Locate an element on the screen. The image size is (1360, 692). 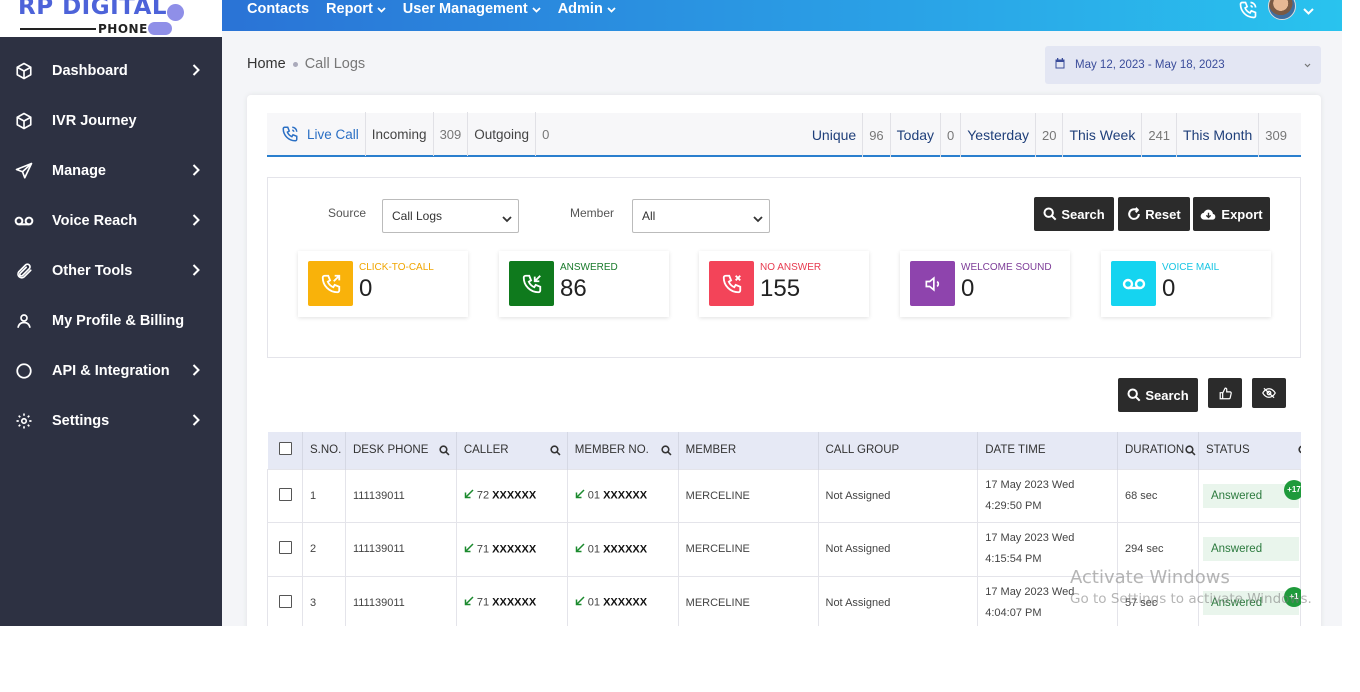
hide-columns-button is located at coordinates (1269, 393).